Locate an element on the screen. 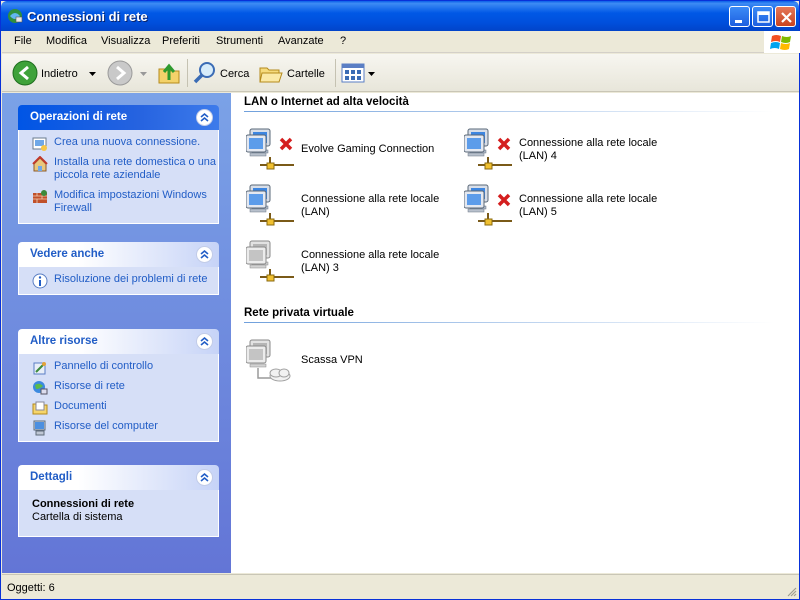 Image resolution: width=800 pixels, height=600 pixels. lan-connected-icon is located at coordinates (270, 205).